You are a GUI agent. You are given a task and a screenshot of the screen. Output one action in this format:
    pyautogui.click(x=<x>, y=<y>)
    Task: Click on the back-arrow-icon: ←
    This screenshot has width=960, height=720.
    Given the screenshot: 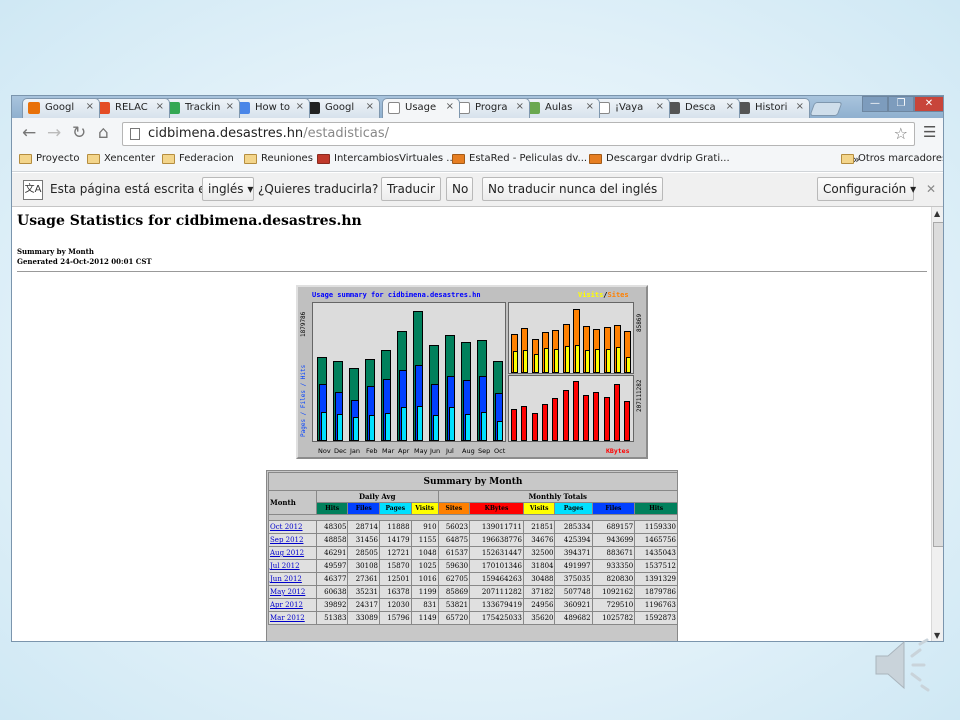 What is the action you would take?
    pyautogui.click(x=29, y=133)
    